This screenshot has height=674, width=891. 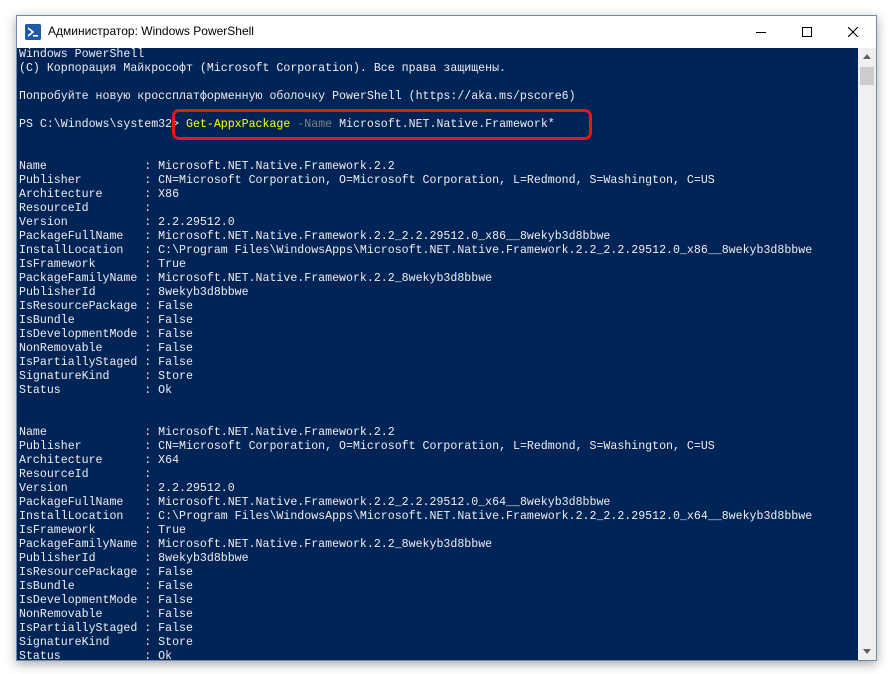 I want to click on property-value: X86, so click(x=169, y=194).